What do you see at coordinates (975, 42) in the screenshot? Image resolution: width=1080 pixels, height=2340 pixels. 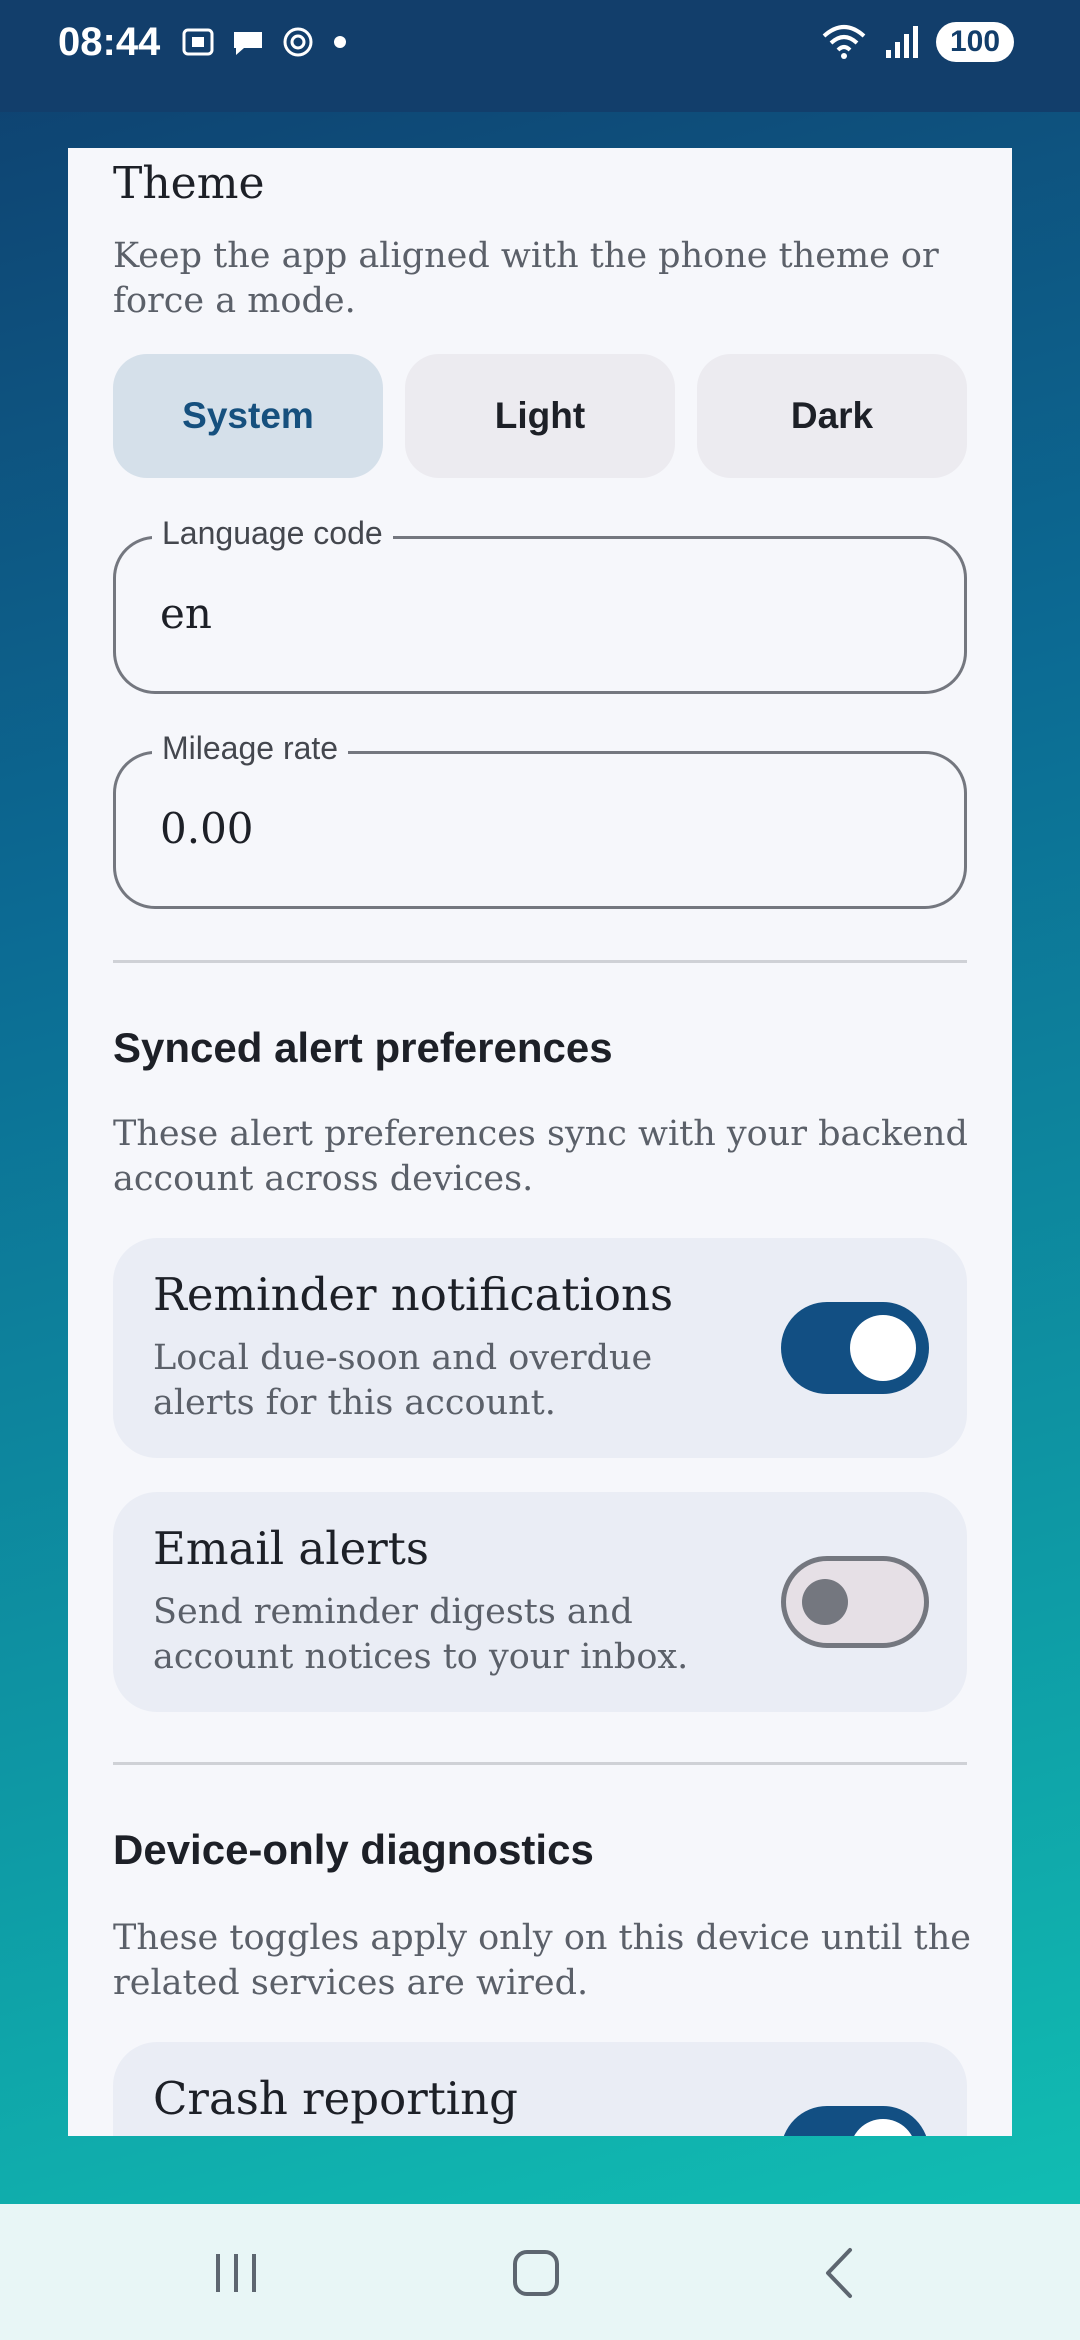 I see `battery-indicator: 100` at bounding box center [975, 42].